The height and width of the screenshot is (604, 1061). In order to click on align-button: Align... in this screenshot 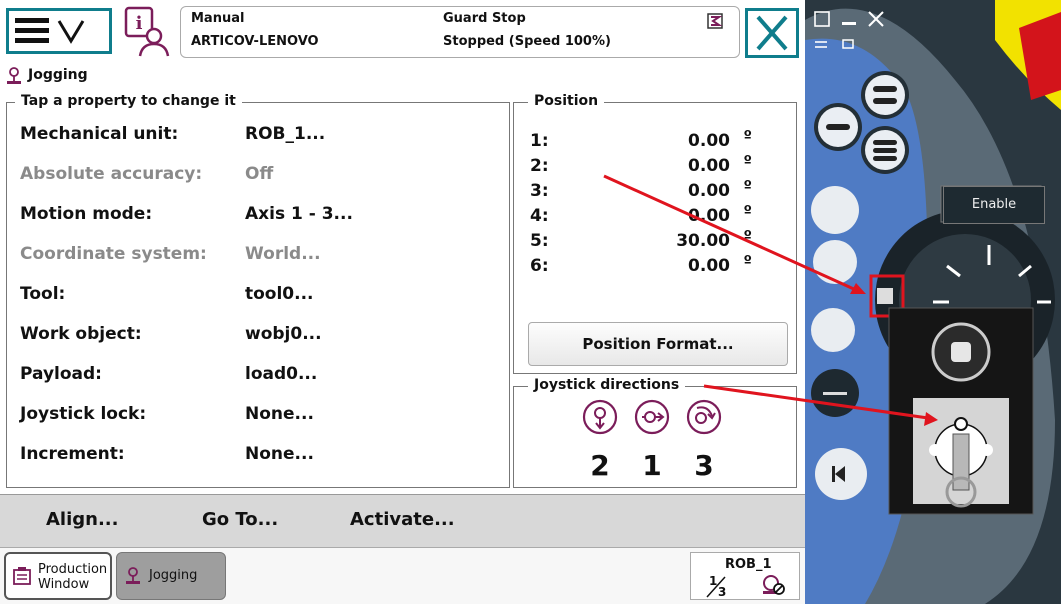, I will do `click(82, 519)`.